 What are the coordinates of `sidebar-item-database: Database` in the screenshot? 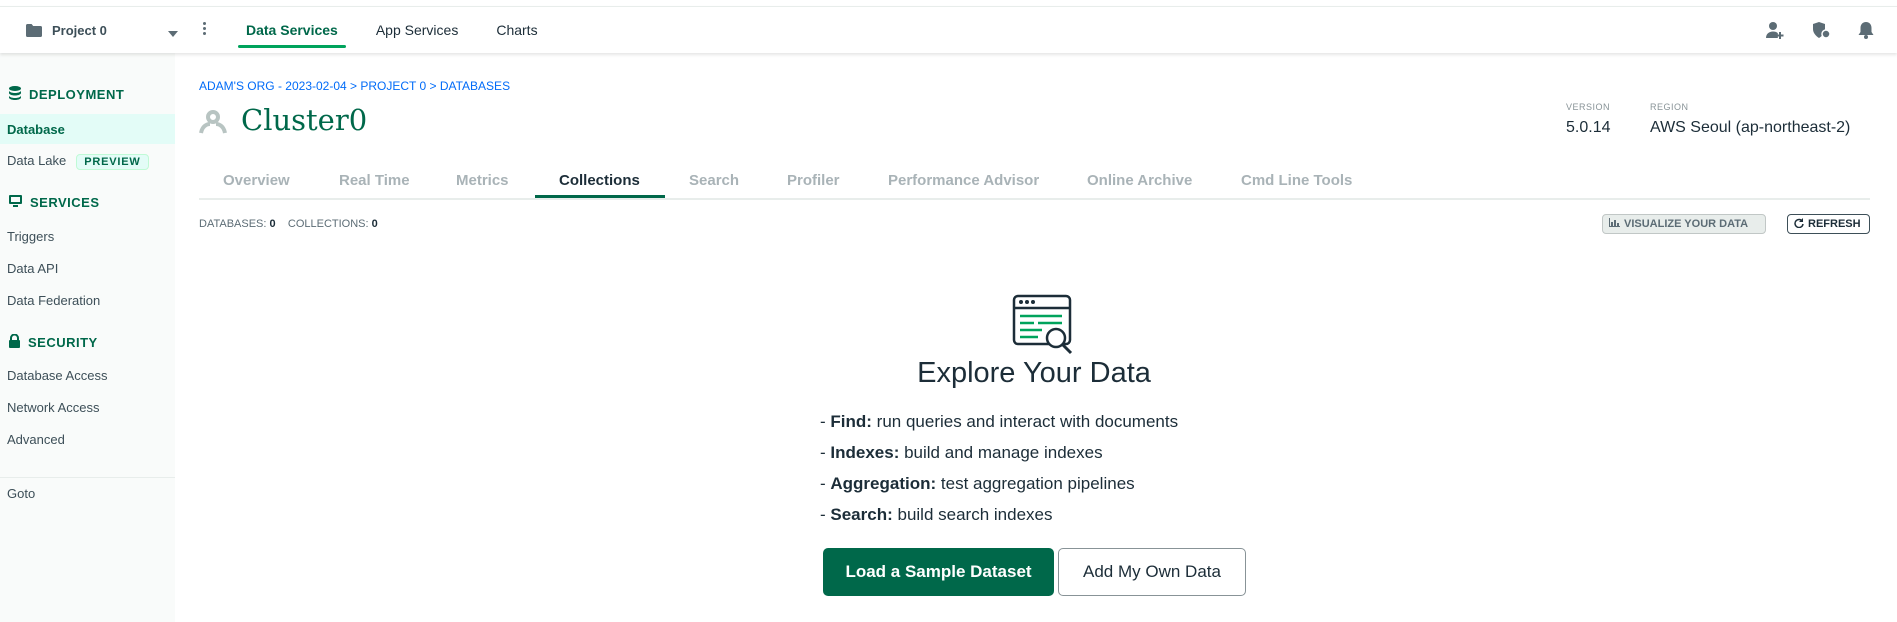 It's located at (87, 129).